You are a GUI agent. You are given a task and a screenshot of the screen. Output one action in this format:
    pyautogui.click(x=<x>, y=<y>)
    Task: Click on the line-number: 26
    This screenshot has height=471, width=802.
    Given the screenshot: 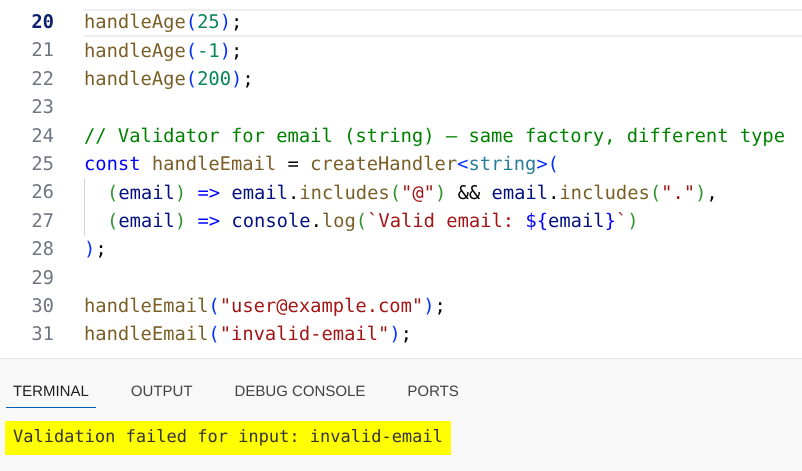 What is the action you would take?
    pyautogui.click(x=42, y=193)
    